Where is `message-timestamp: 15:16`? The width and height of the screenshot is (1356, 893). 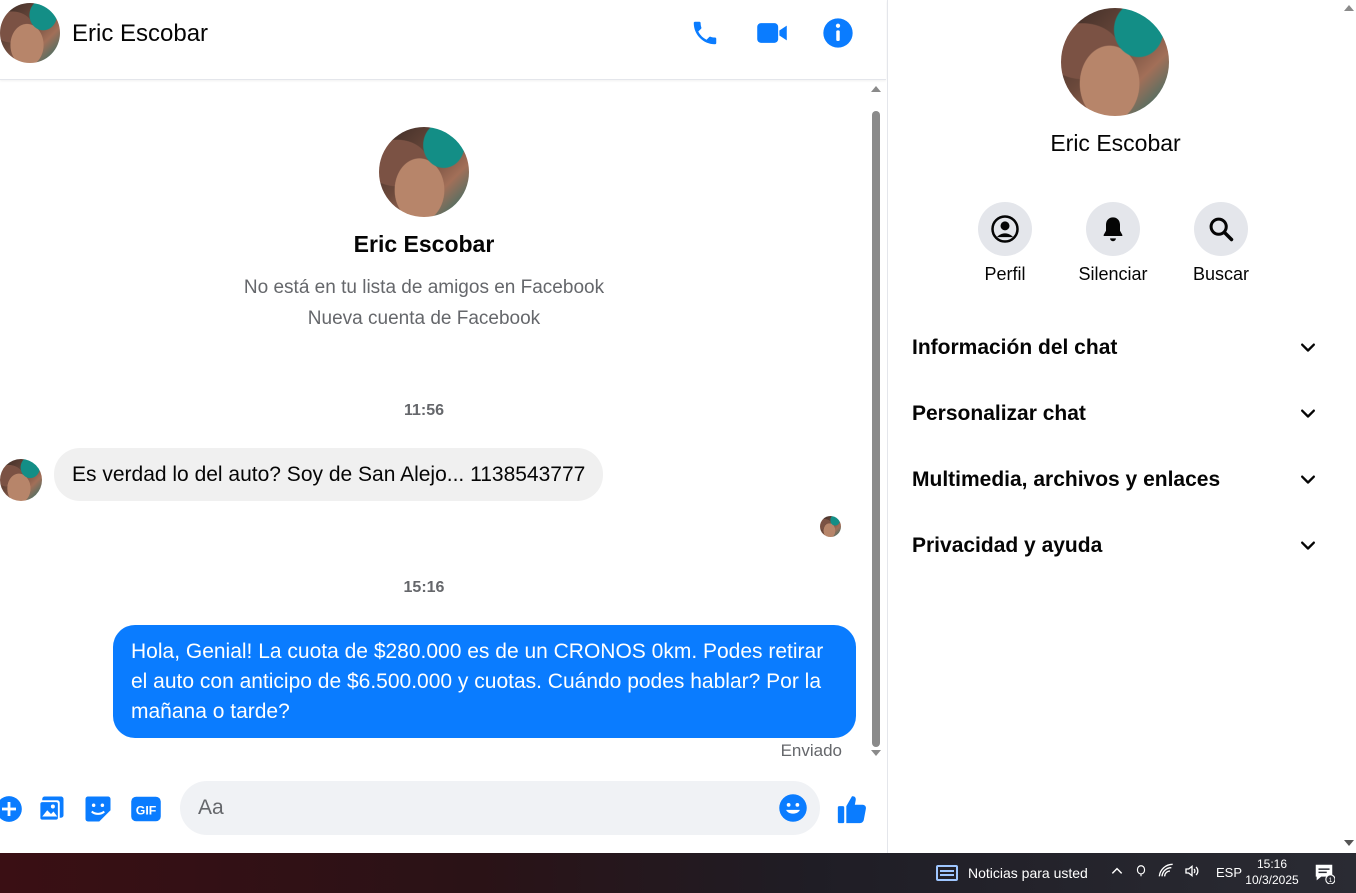
message-timestamp: 15:16 is located at coordinates (424, 587).